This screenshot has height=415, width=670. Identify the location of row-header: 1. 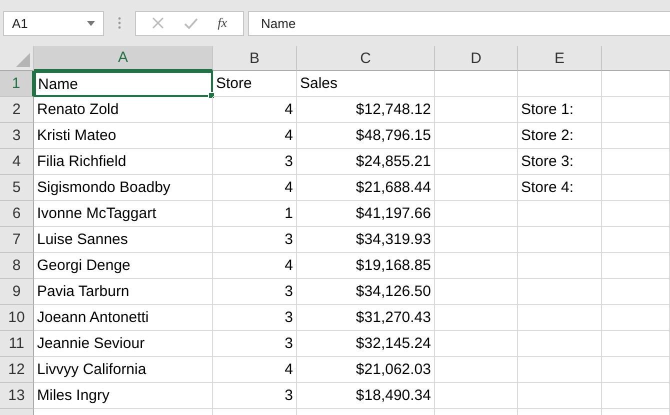
(17, 84).